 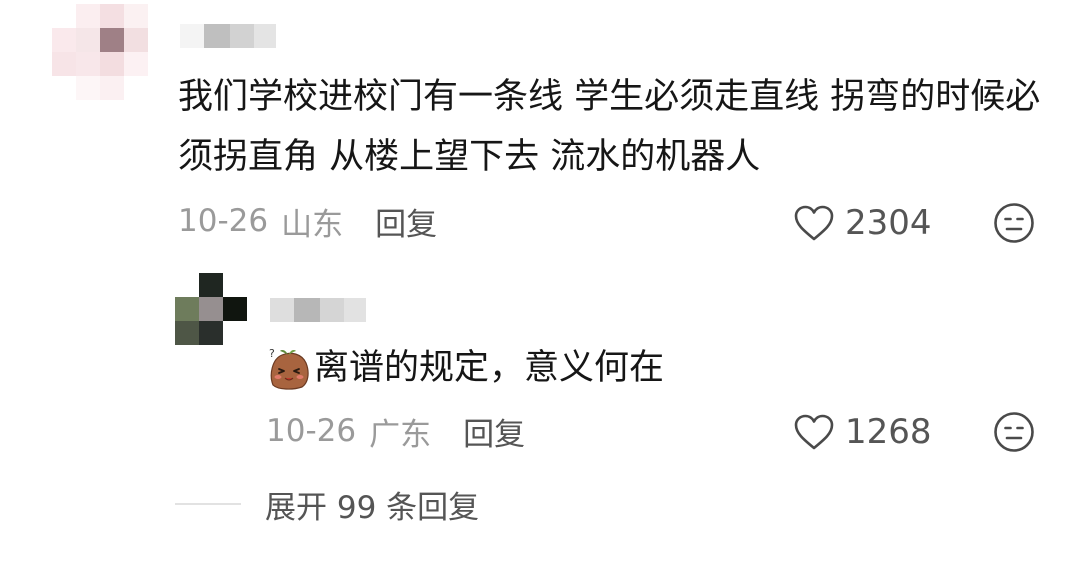 What do you see at coordinates (312, 224) in the screenshot?
I see `comment-region: 山东` at bounding box center [312, 224].